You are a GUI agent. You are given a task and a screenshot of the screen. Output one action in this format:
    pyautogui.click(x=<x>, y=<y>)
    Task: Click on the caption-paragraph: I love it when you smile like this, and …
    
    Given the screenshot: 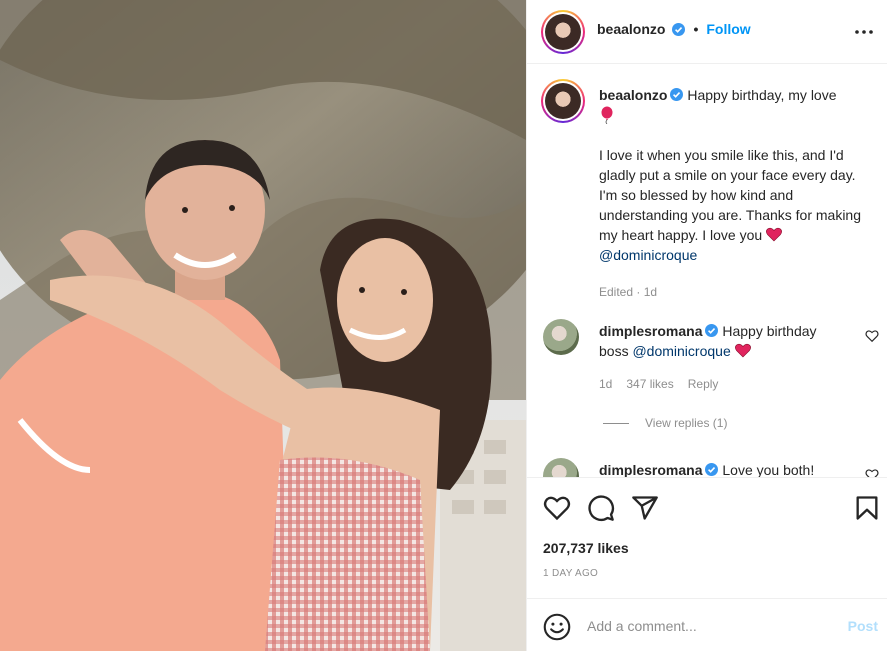 What is the action you would take?
    pyautogui.click(x=730, y=195)
    